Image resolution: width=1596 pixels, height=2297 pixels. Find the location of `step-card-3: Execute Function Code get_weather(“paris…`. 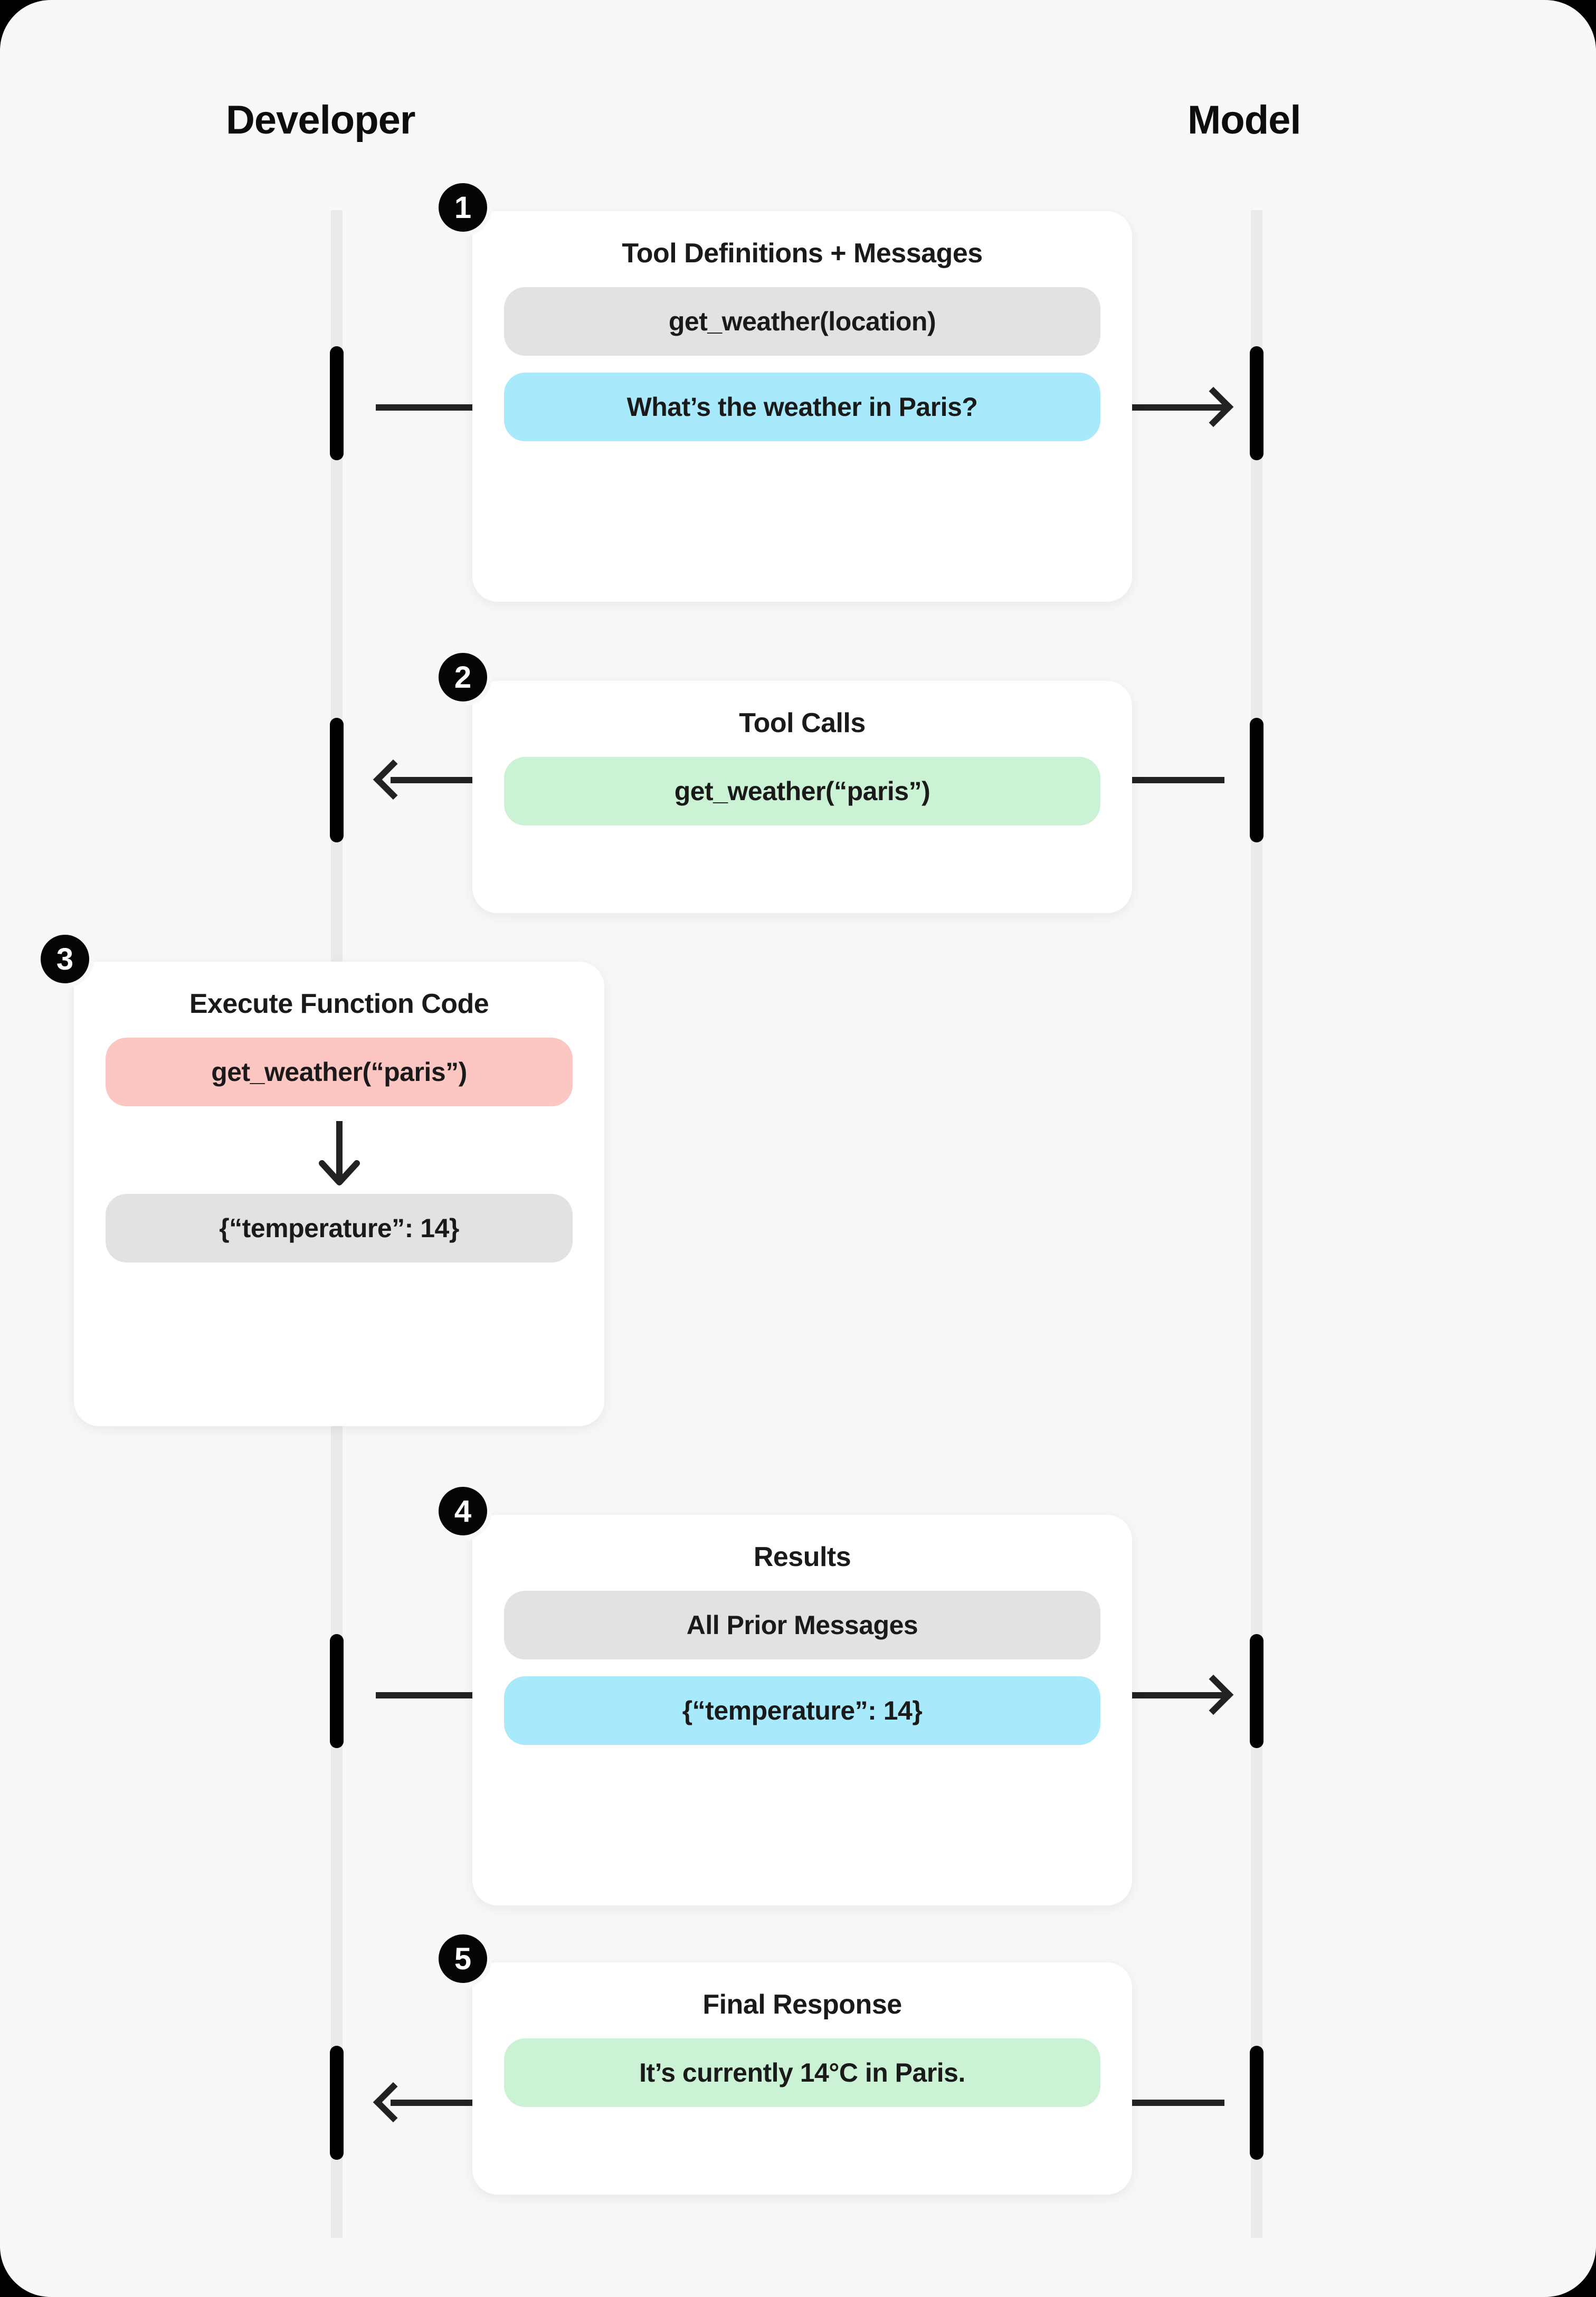

step-card-3: Execute Function Code get_weather(“paris… is located at coordinates (339, 1194).